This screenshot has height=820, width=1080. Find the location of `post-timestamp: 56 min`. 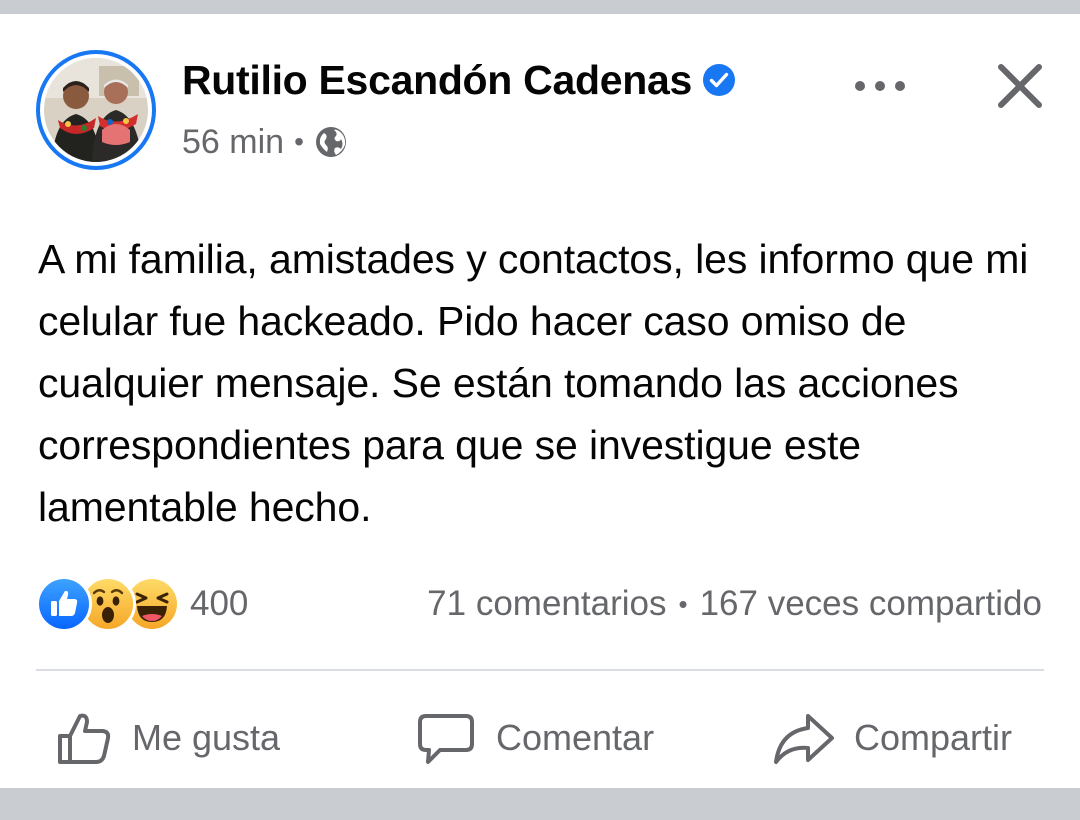

post-timestamp: 56 min is located at coordinates (233, 142).